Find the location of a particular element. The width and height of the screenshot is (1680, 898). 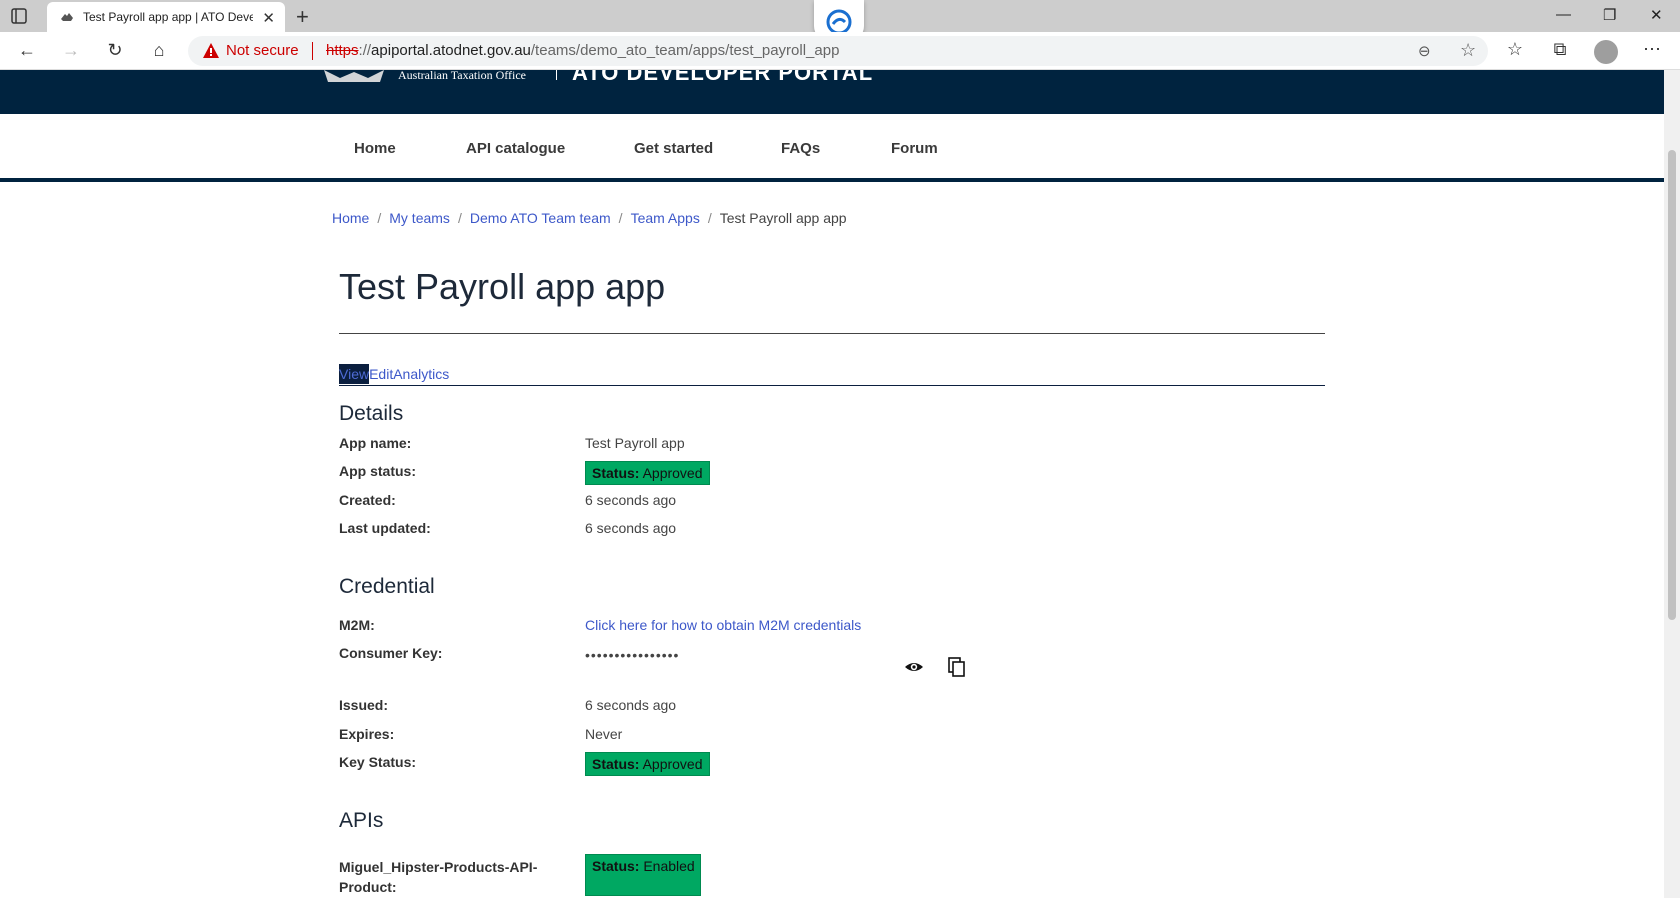

add-favorite-icon: ☆ is located at coordinates (1468, 50).